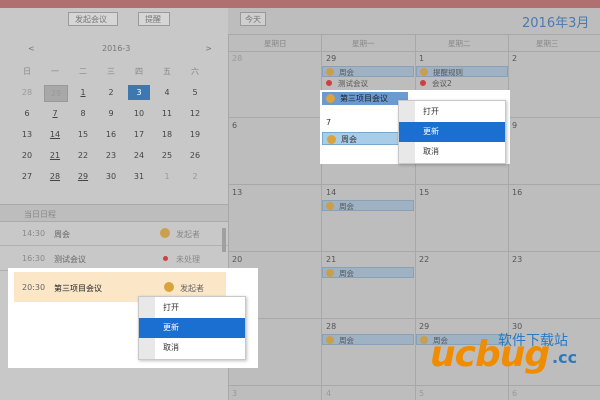 This screenshot has width=600, height=400. Describe the element at coordinates (237, 192) in the screenshot. I see `day-number: 13` at that location.